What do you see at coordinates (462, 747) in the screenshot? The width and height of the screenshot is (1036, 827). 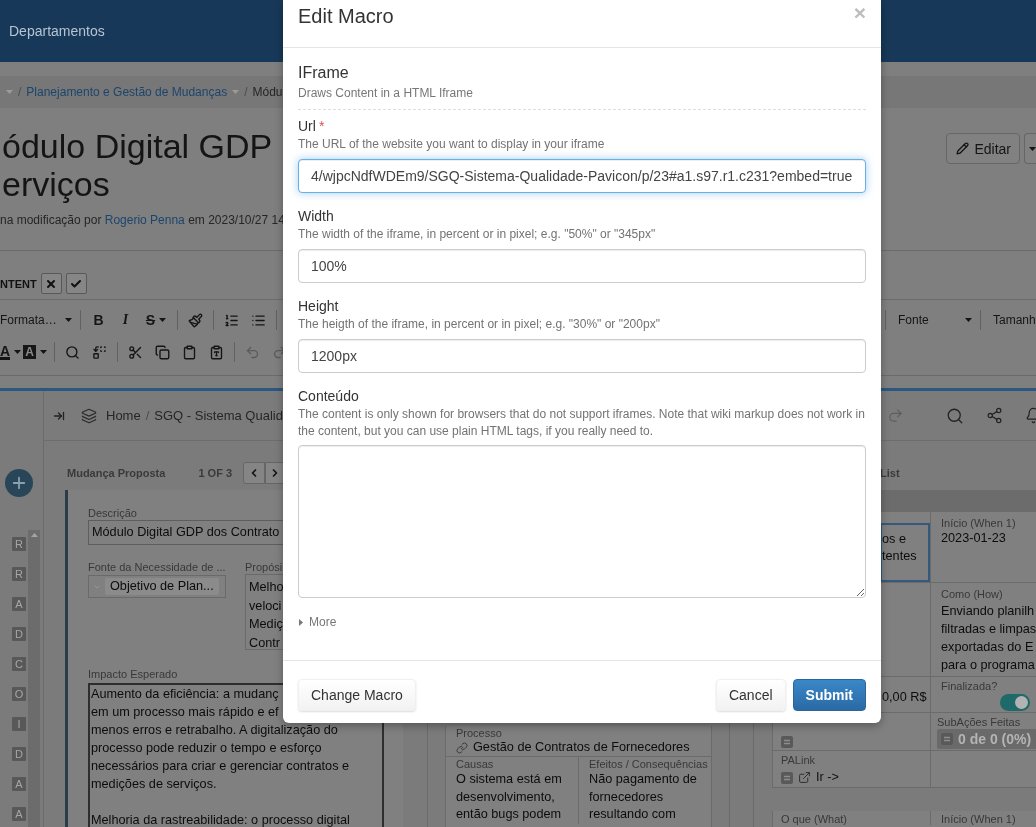 I see `link-icon` at bounding box center [462, 747].